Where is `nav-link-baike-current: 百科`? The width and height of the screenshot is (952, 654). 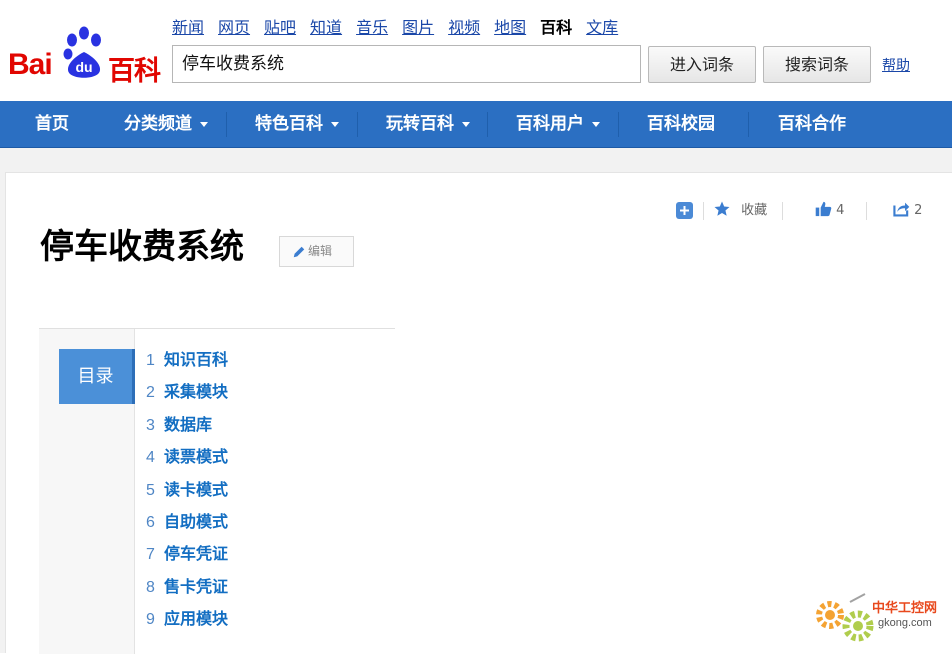
nav-link-baike-current: 百科 is located at coordinates (556, 27).